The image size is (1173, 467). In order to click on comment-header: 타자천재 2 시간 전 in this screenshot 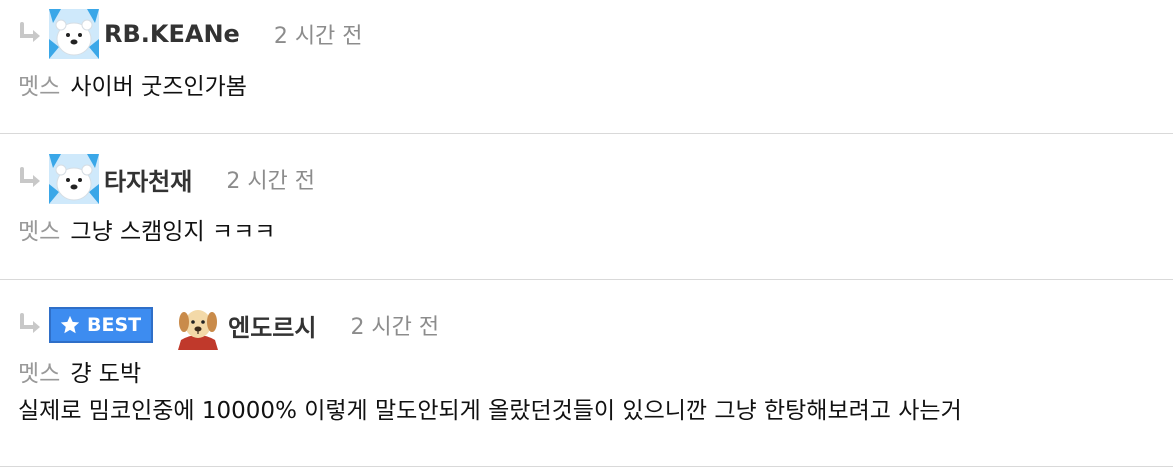, I will do `click(595, 169)`.